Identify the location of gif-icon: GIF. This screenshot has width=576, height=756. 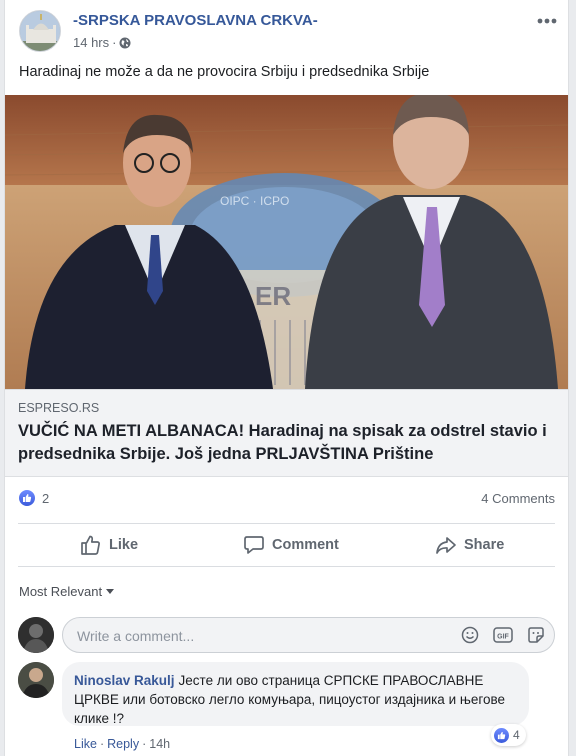
(503, 635).